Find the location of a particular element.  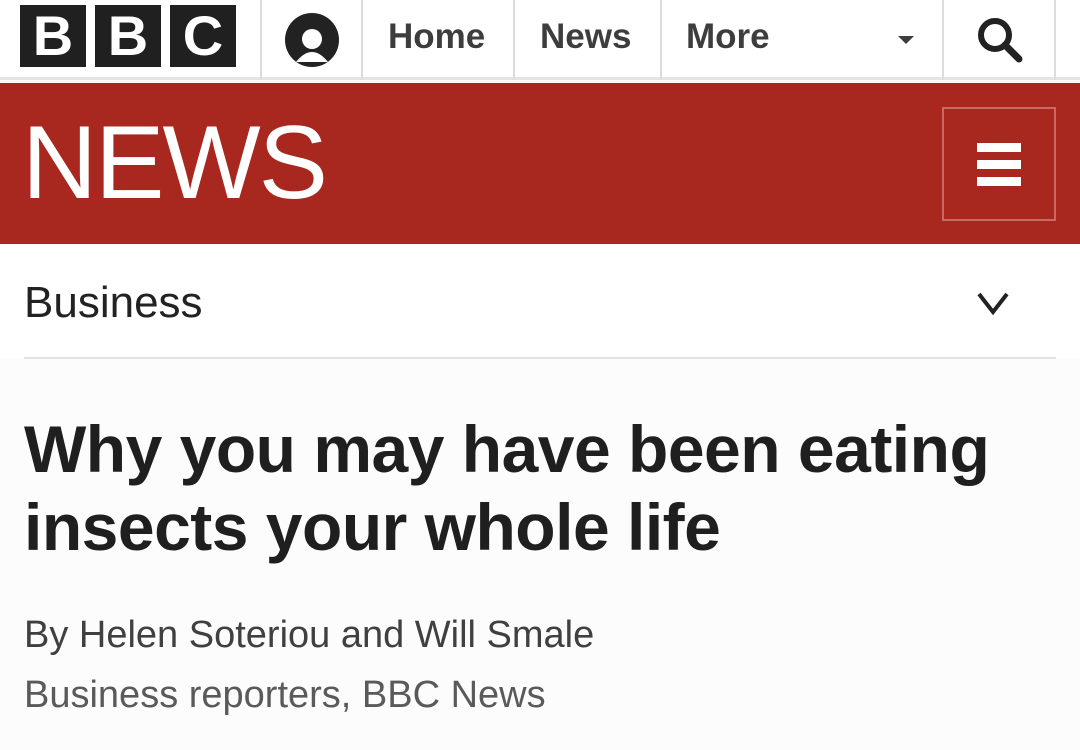

nav-home-link: Home is located at coordinates (436, 40).